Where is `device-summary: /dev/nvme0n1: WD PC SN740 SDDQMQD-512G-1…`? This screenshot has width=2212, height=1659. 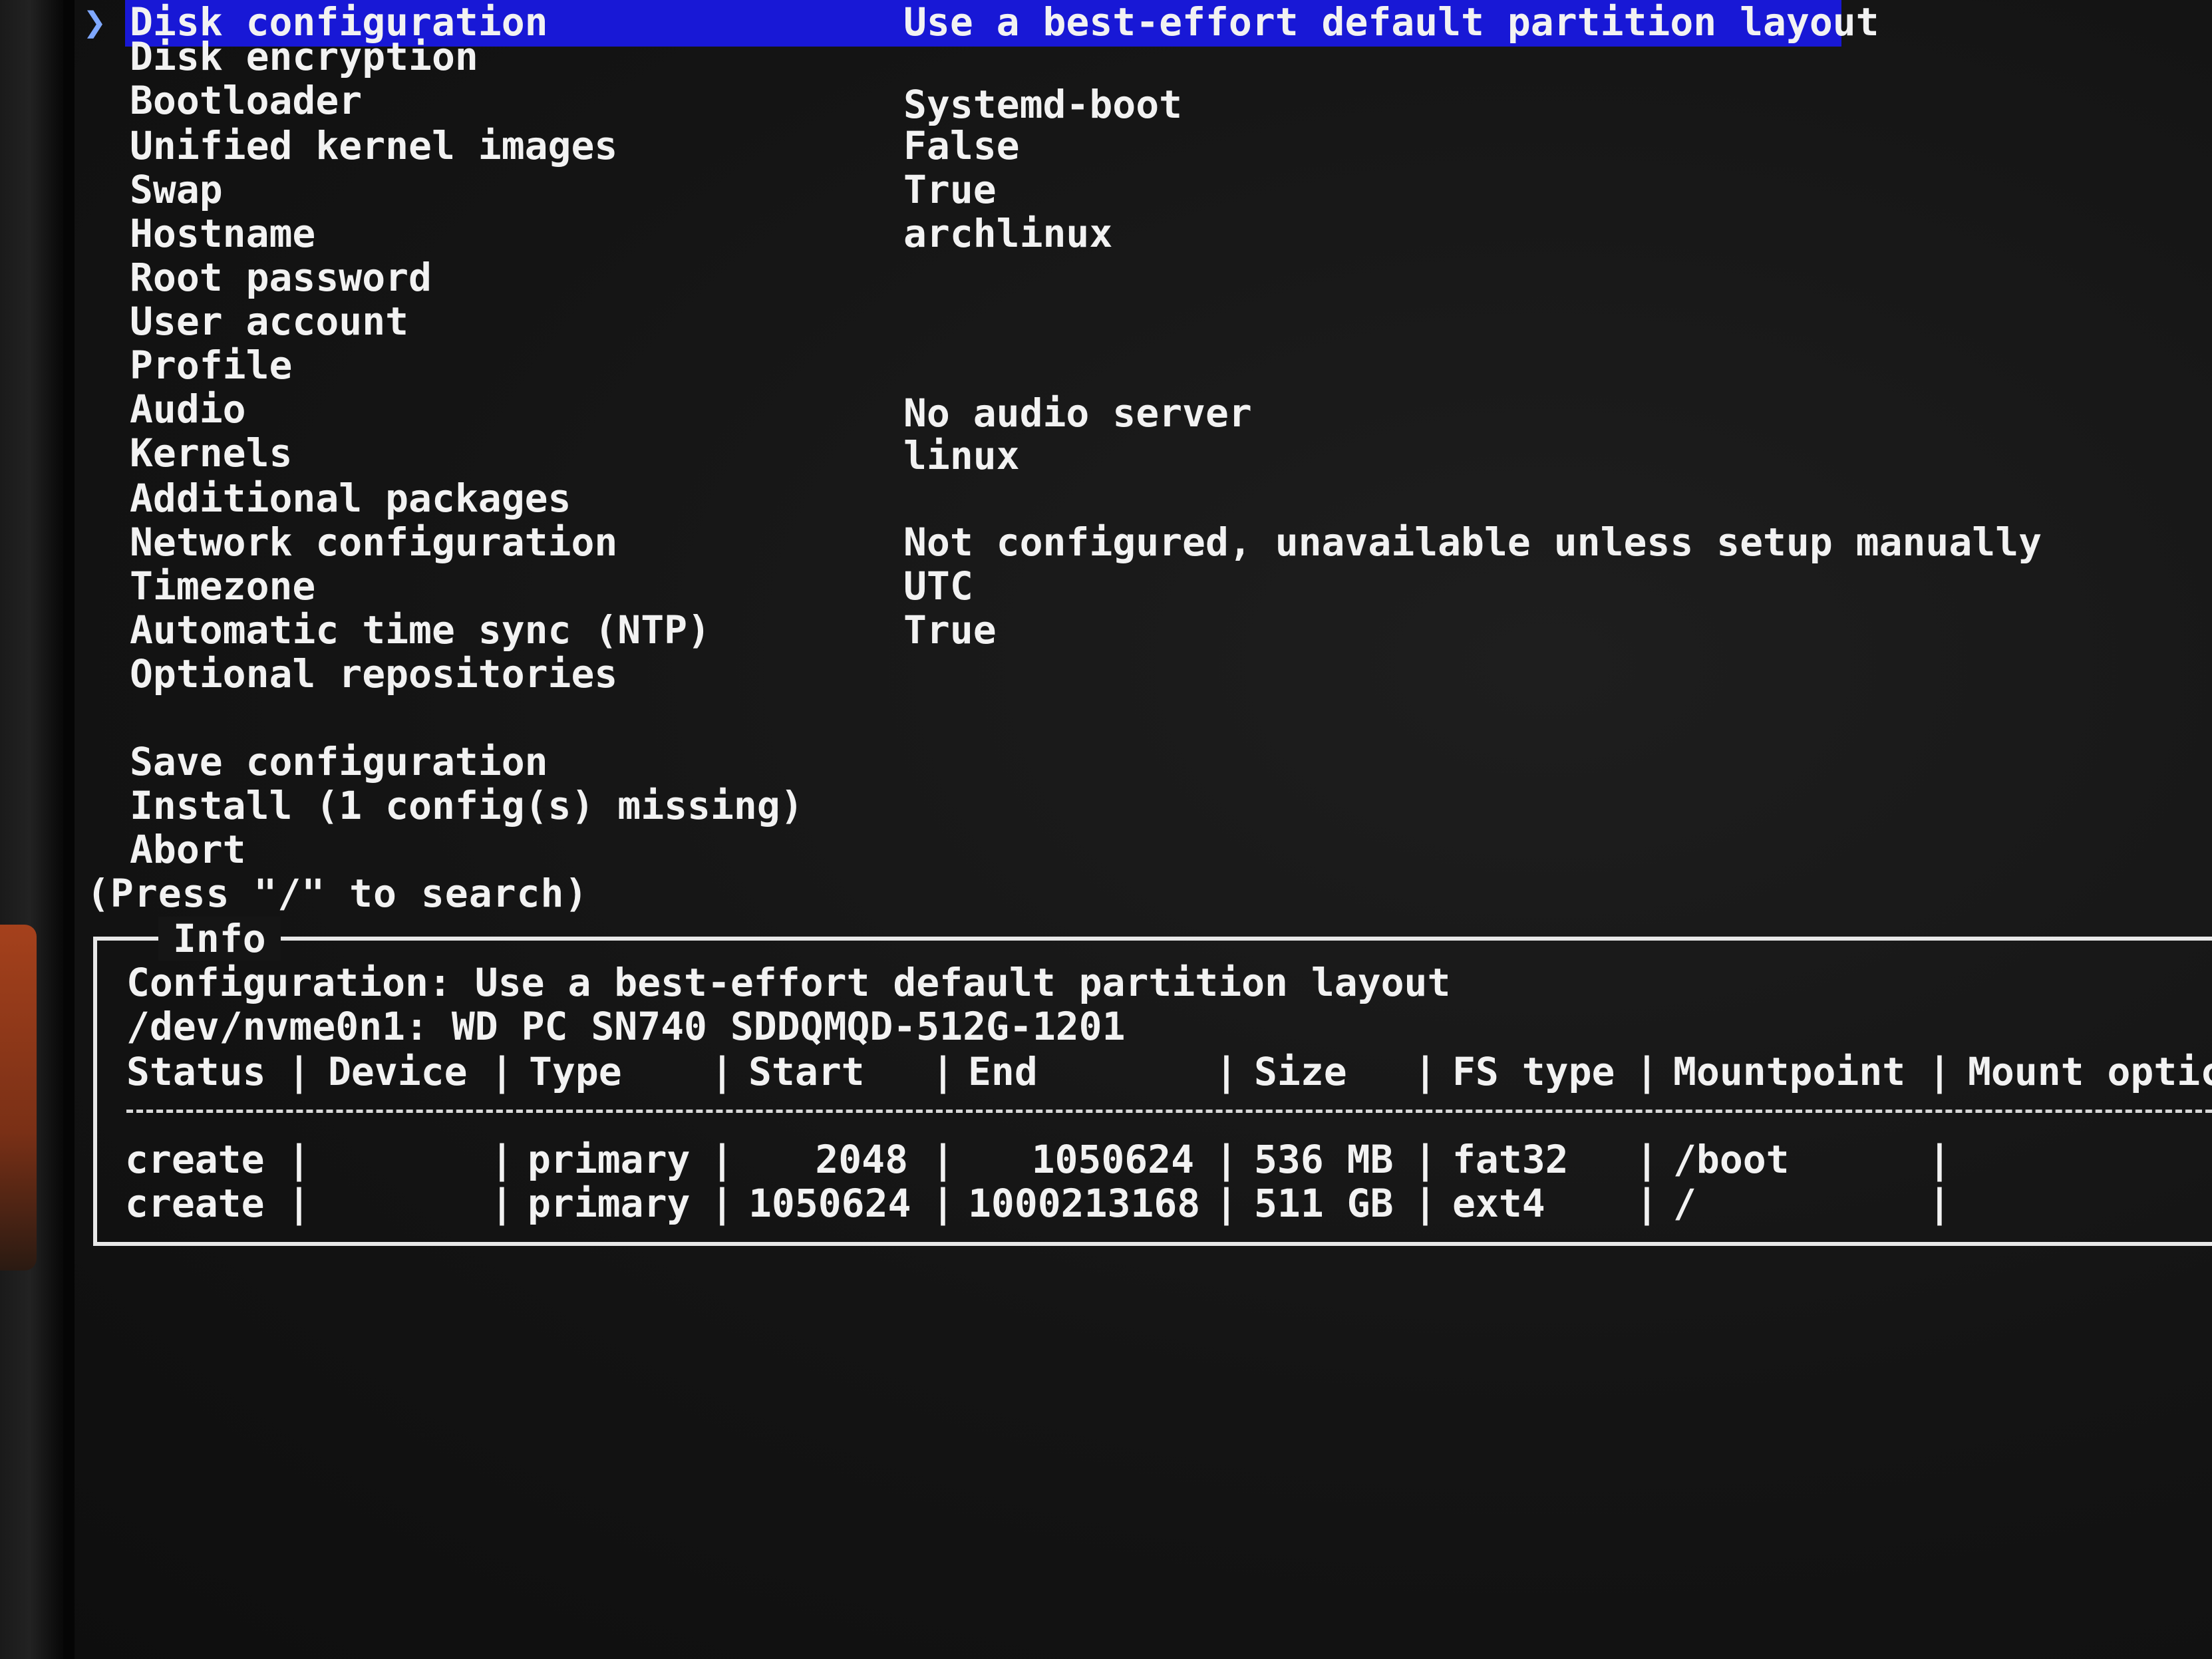
device-summary: /dev/nvme0n1: WD PC SN740 SDDQMQD-512G-1… is located at coordinates (626, 1026).